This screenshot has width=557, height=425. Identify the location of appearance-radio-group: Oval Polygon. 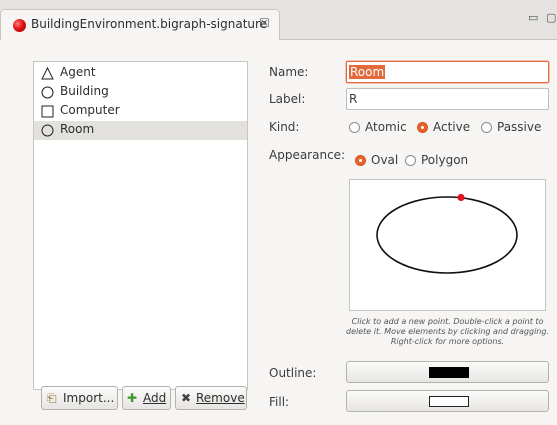
(425, 161).